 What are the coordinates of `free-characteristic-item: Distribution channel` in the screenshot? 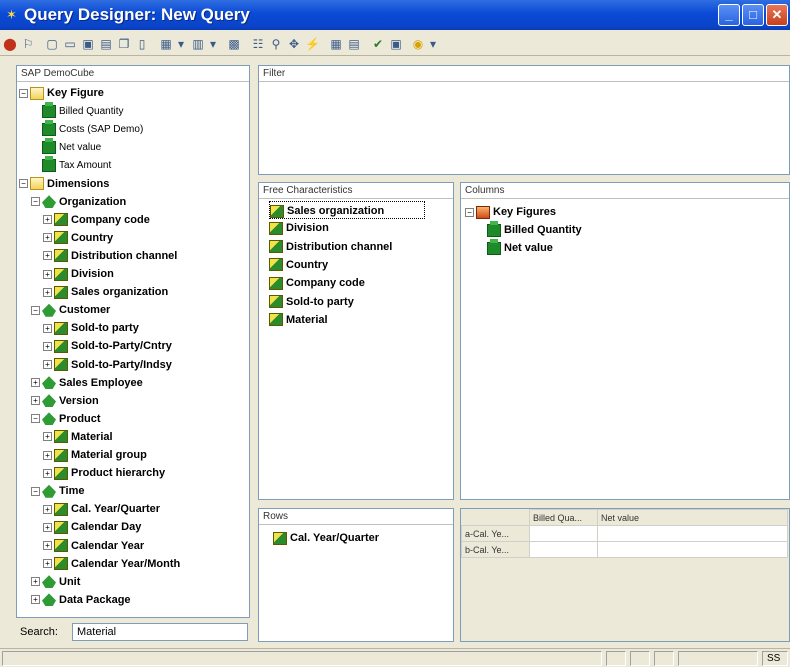 It's located at (330, 247).